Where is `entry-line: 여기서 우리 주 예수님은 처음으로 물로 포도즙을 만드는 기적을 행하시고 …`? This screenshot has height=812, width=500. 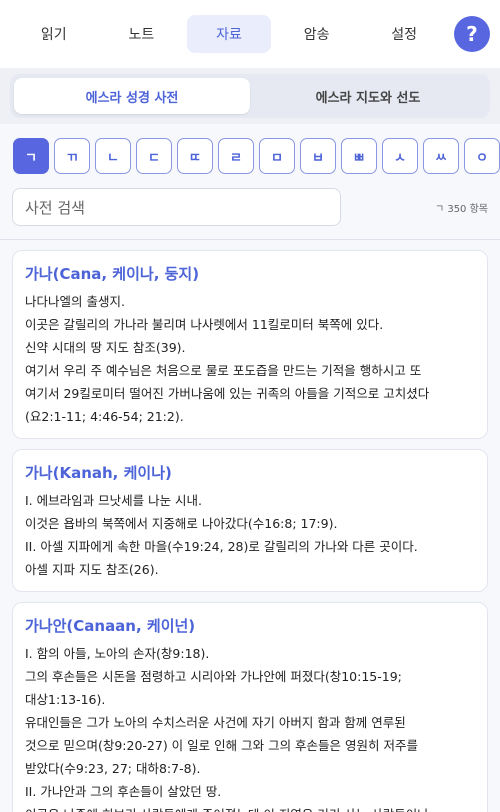
entry-line: 여기서 우리 주 예수님은 처음으로 물로 포도즙을 만드는 기적을 행하시고 … is located at coordinates (223, 370).